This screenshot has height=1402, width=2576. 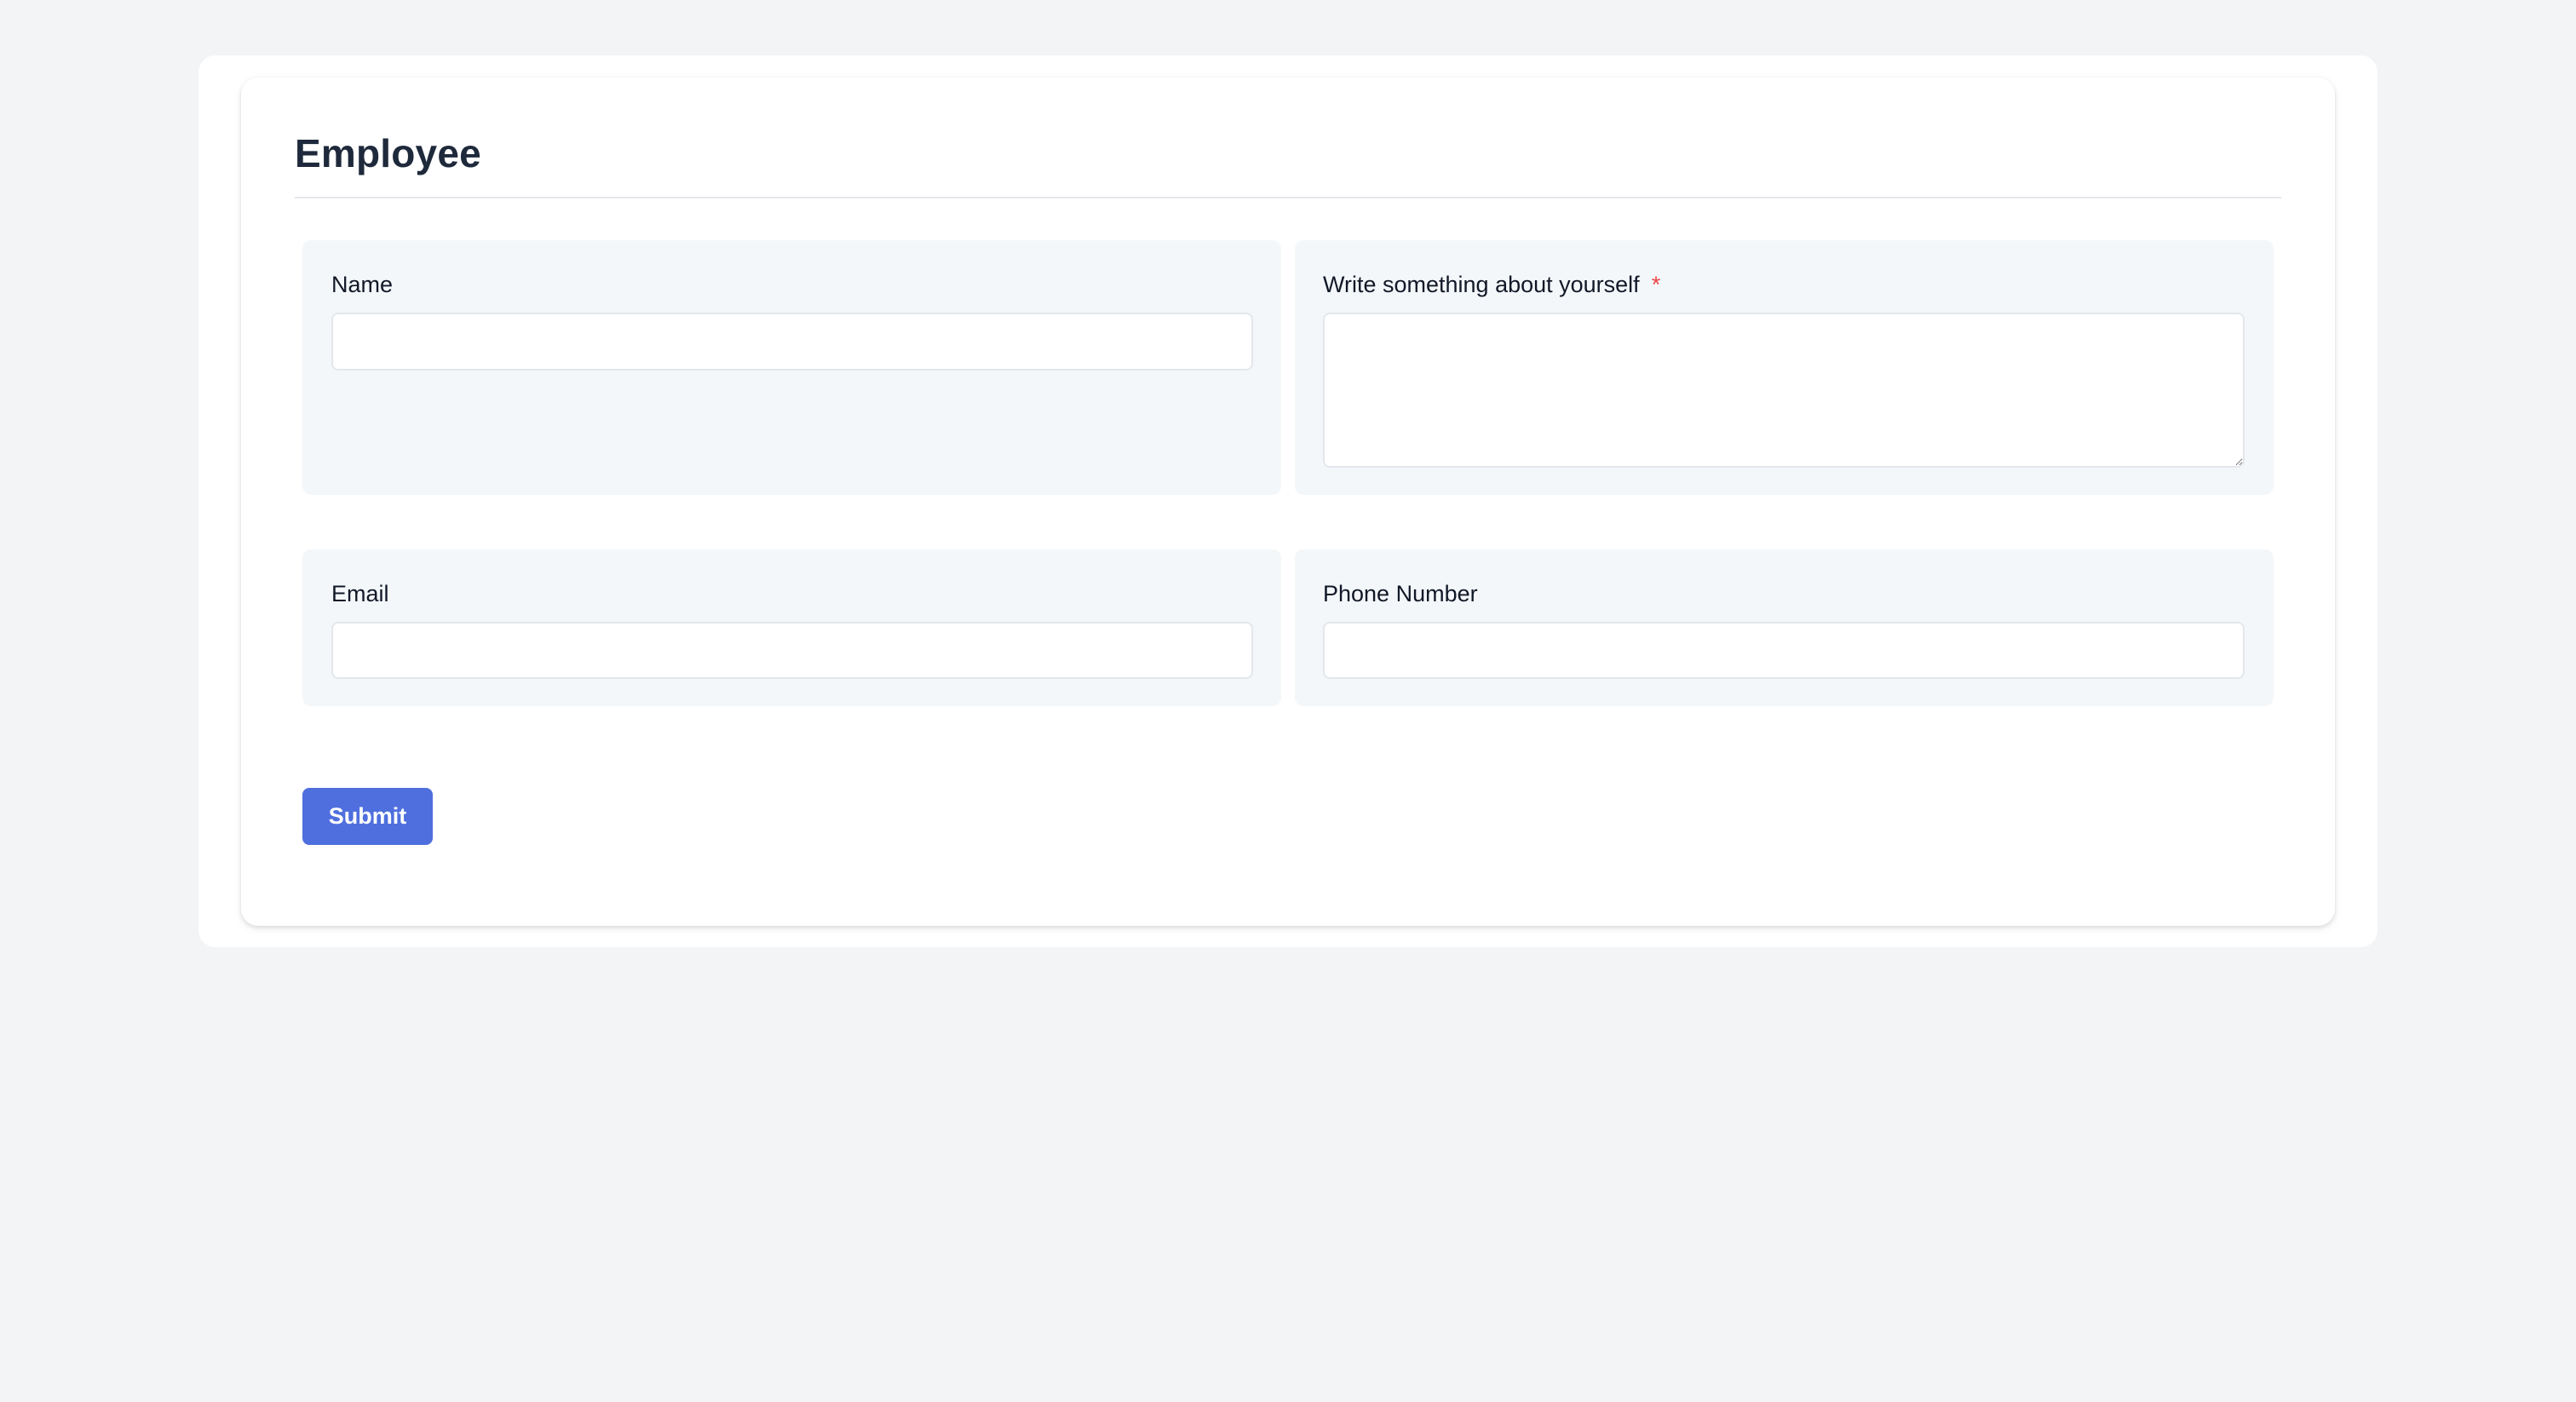 What do you see at coordinates (1656, 284) in the screenshot?
I see `required-marker: *` at bounding box center [1656, 284].